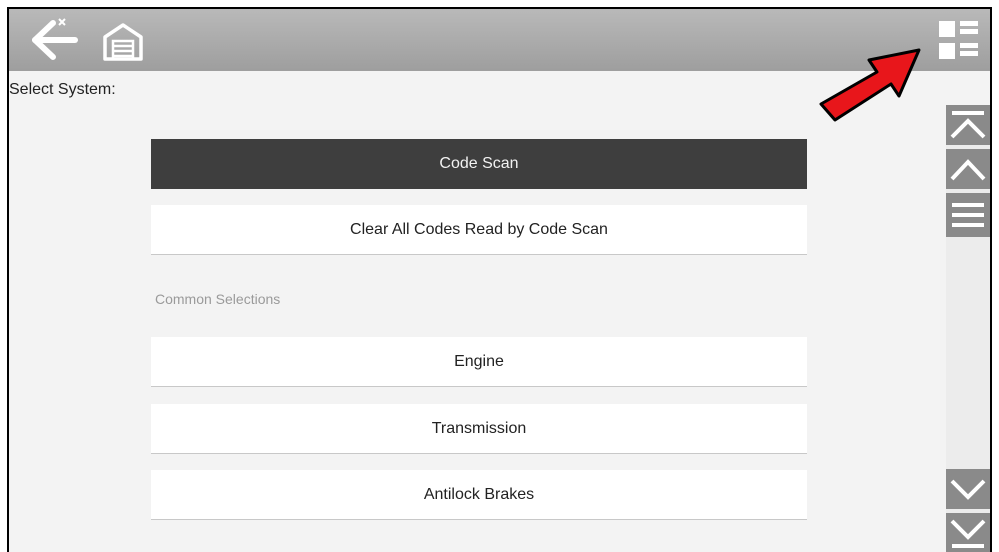 This screenshot has width=999, height=552. Describe the element at coordinates (62, 89) in the screenshot. I see `select-system-label: Select System:` at that location.